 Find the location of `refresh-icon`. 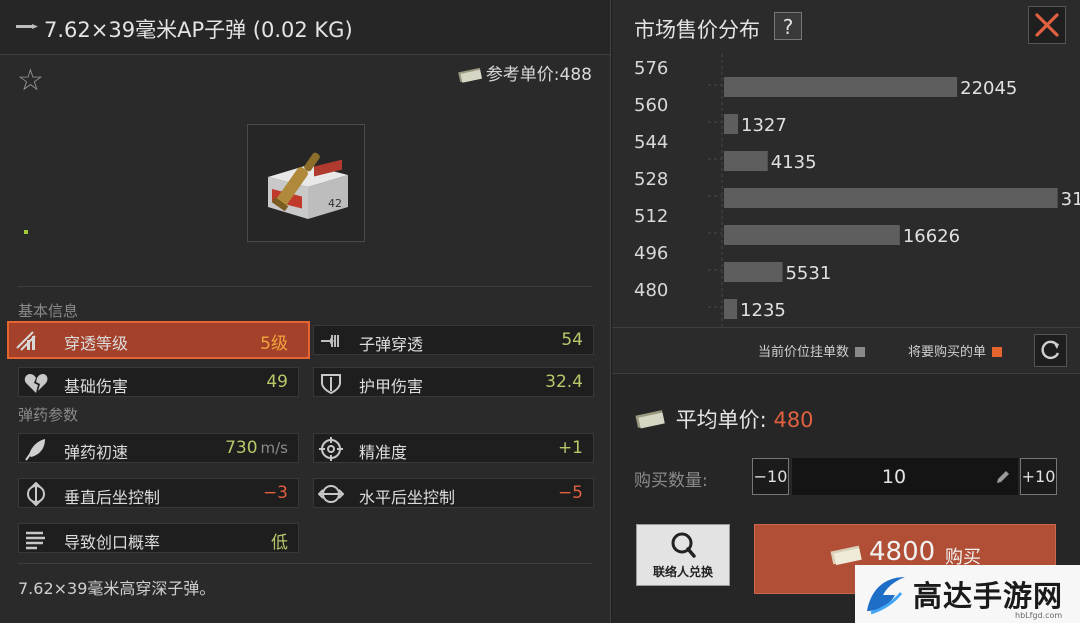

refresh-icon is located at coordinates (1050, 350).